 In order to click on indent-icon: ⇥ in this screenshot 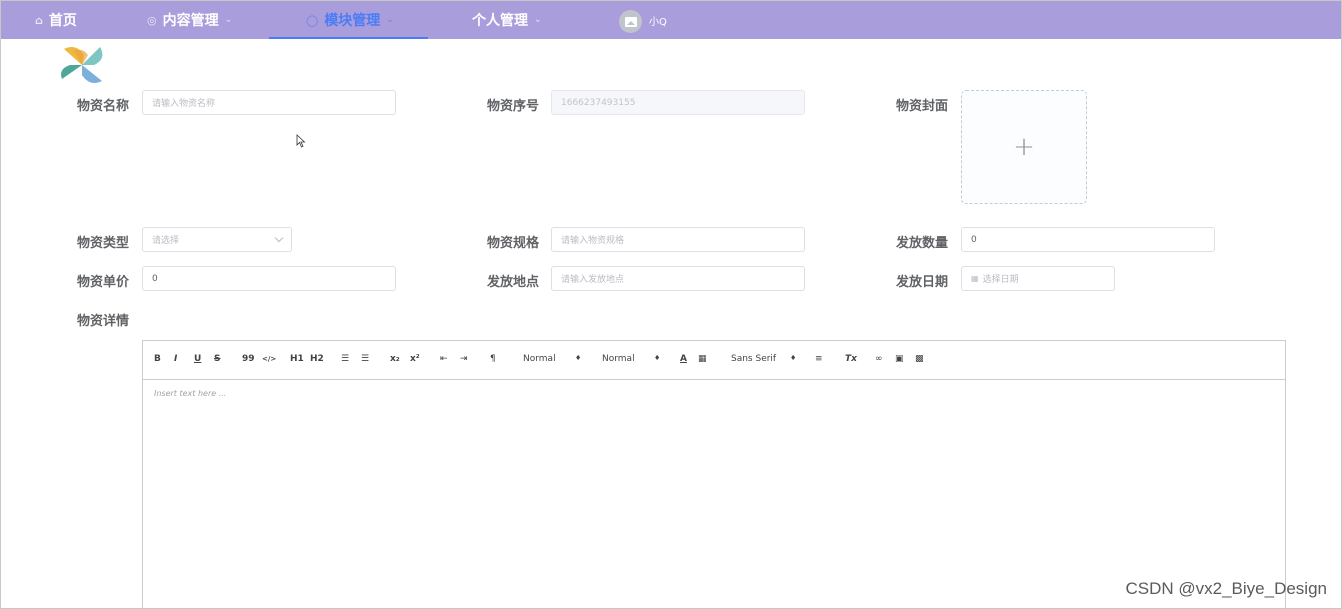, I will do `click(464, 359)`.